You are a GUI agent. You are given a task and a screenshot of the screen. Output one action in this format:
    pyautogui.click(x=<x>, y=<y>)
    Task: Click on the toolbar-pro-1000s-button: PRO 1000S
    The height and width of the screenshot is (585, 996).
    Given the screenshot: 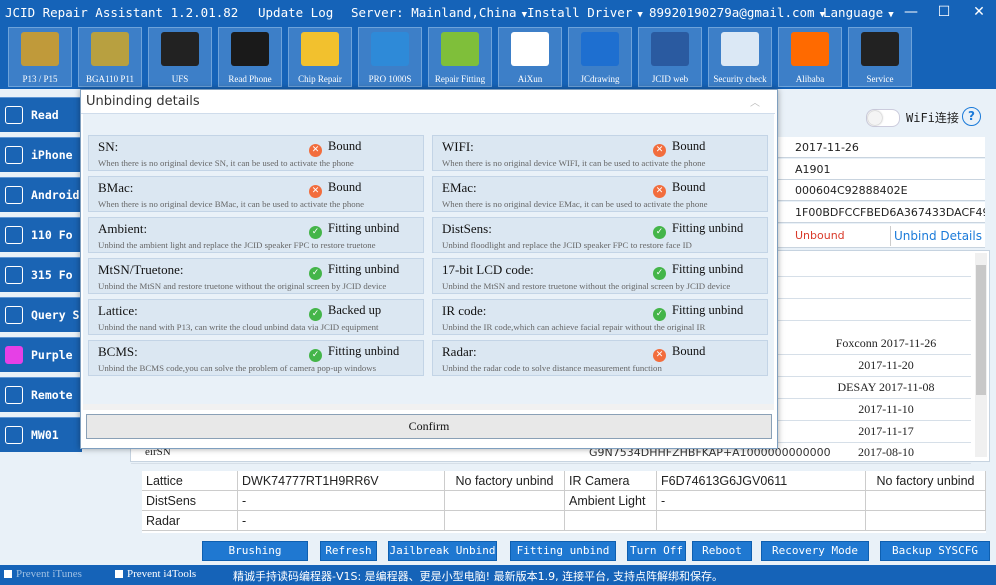 What is the action you would take?
    pyautogui.click(x=390, y=57)
    